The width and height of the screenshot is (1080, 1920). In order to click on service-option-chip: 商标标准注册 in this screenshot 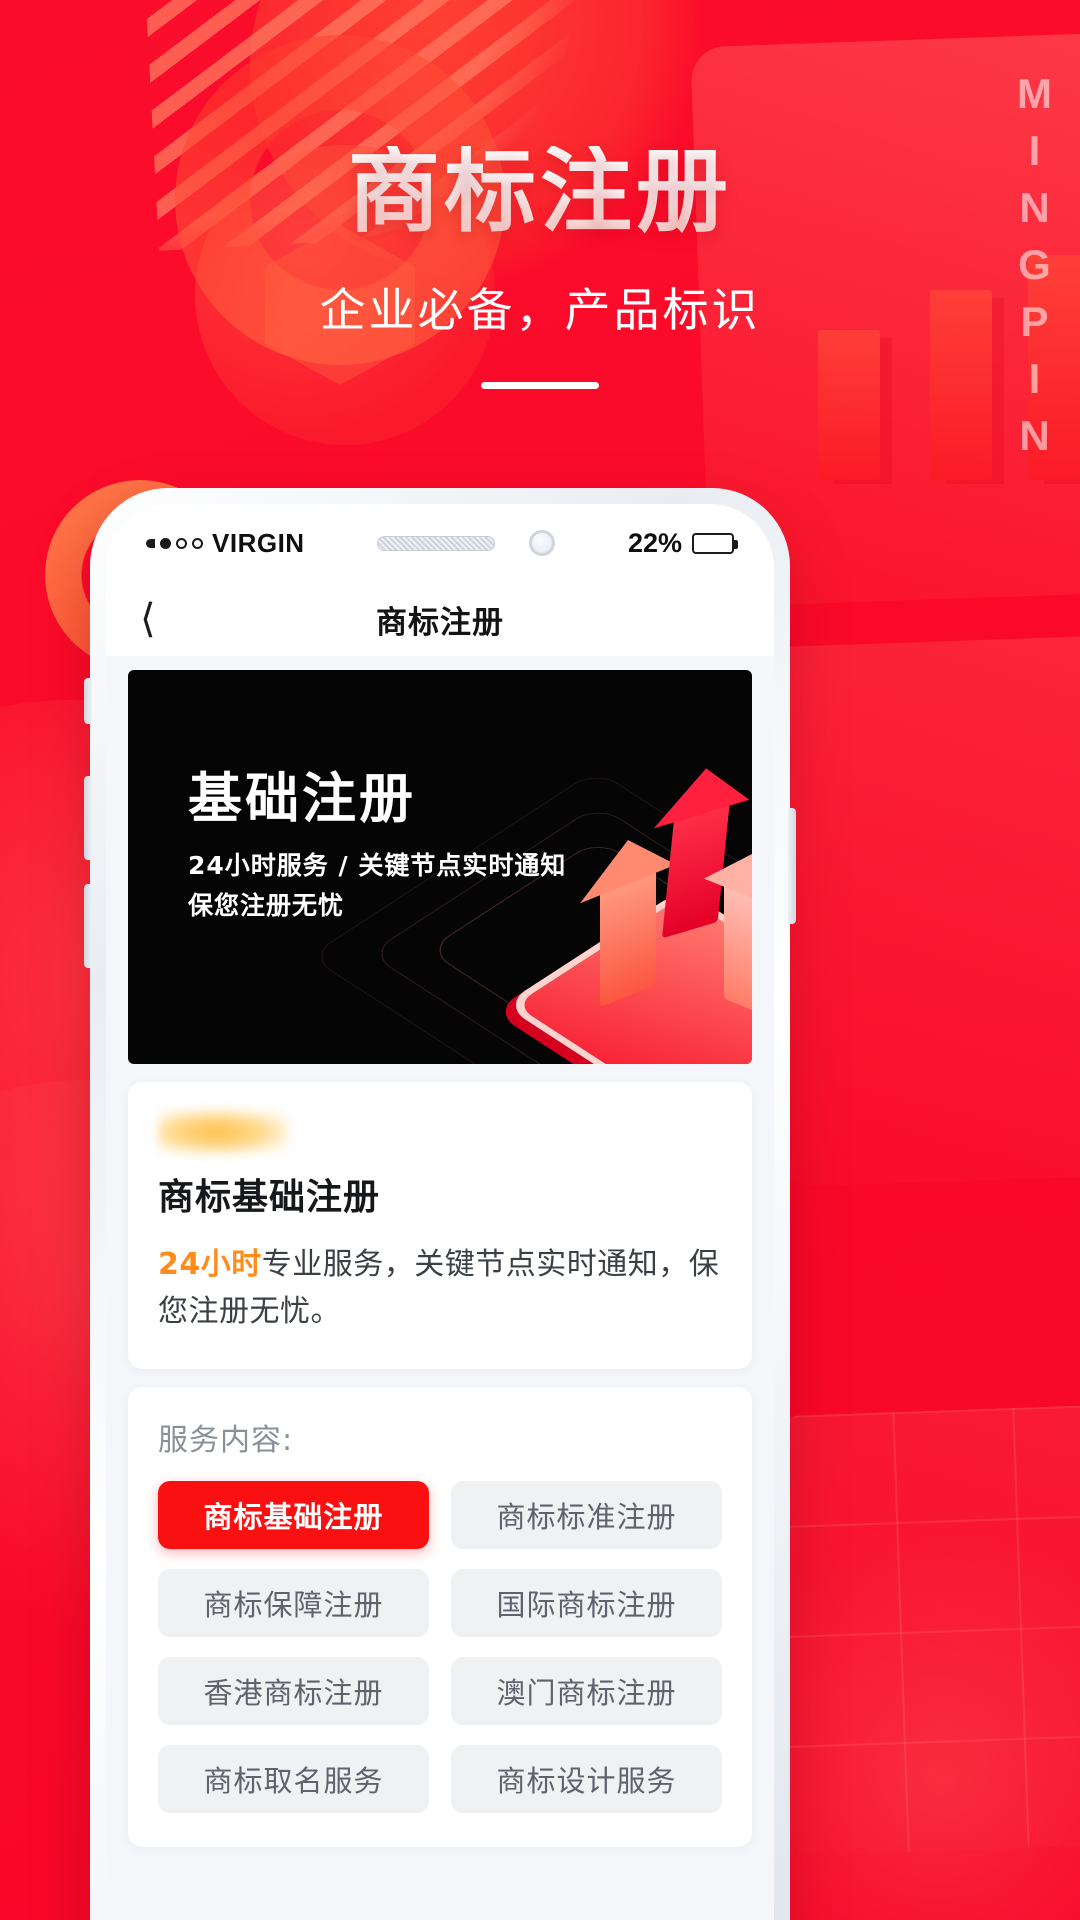, I will do `click(586, 1515)`.